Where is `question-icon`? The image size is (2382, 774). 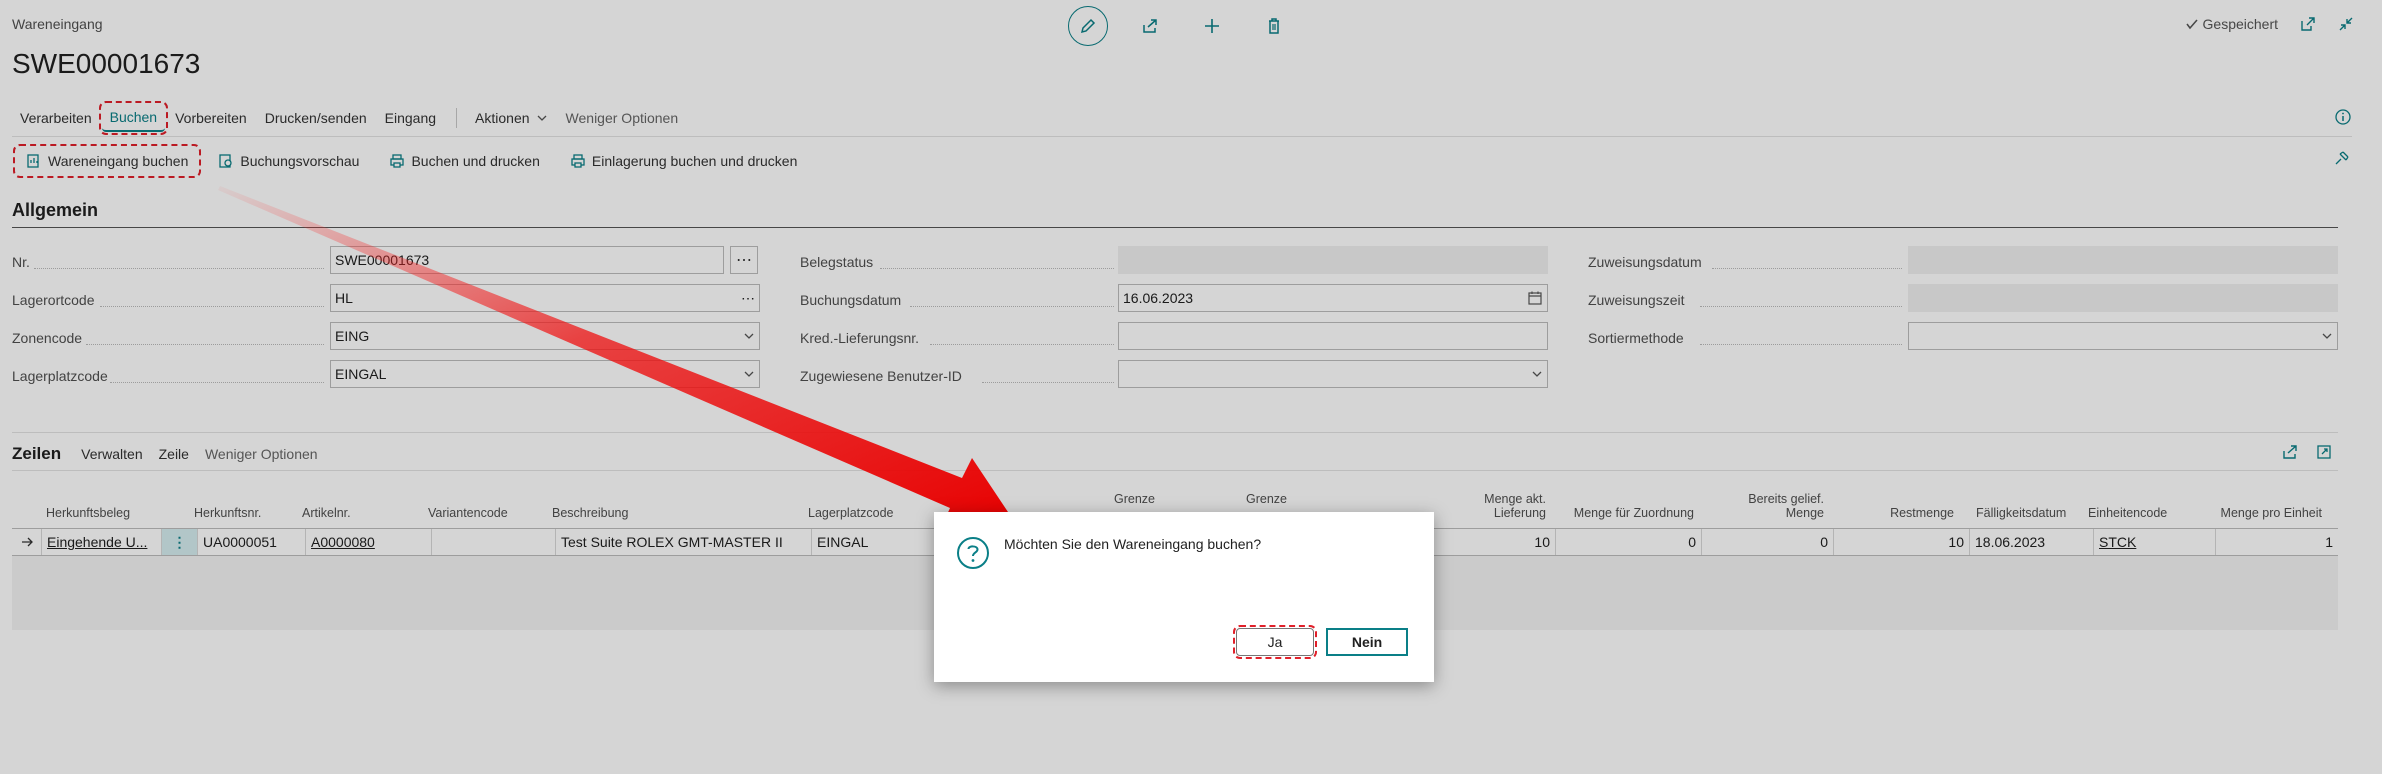 question-icon is located at coordinates (973, 553).